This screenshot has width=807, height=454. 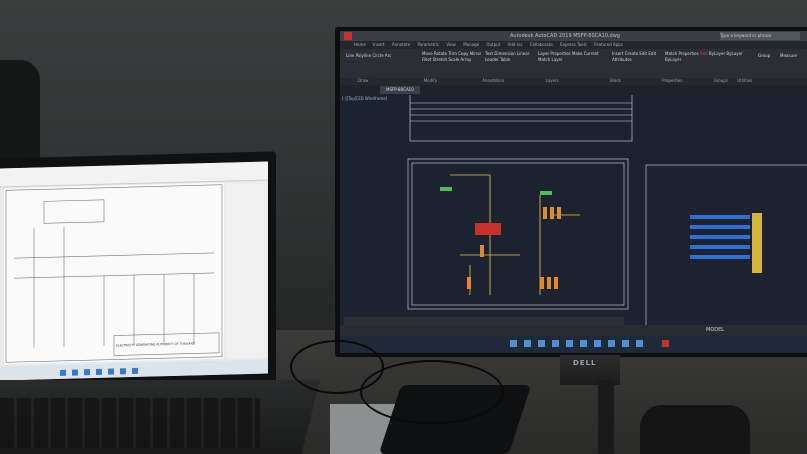 I want to click on schematic-drawing, so click(x=114, y=273).